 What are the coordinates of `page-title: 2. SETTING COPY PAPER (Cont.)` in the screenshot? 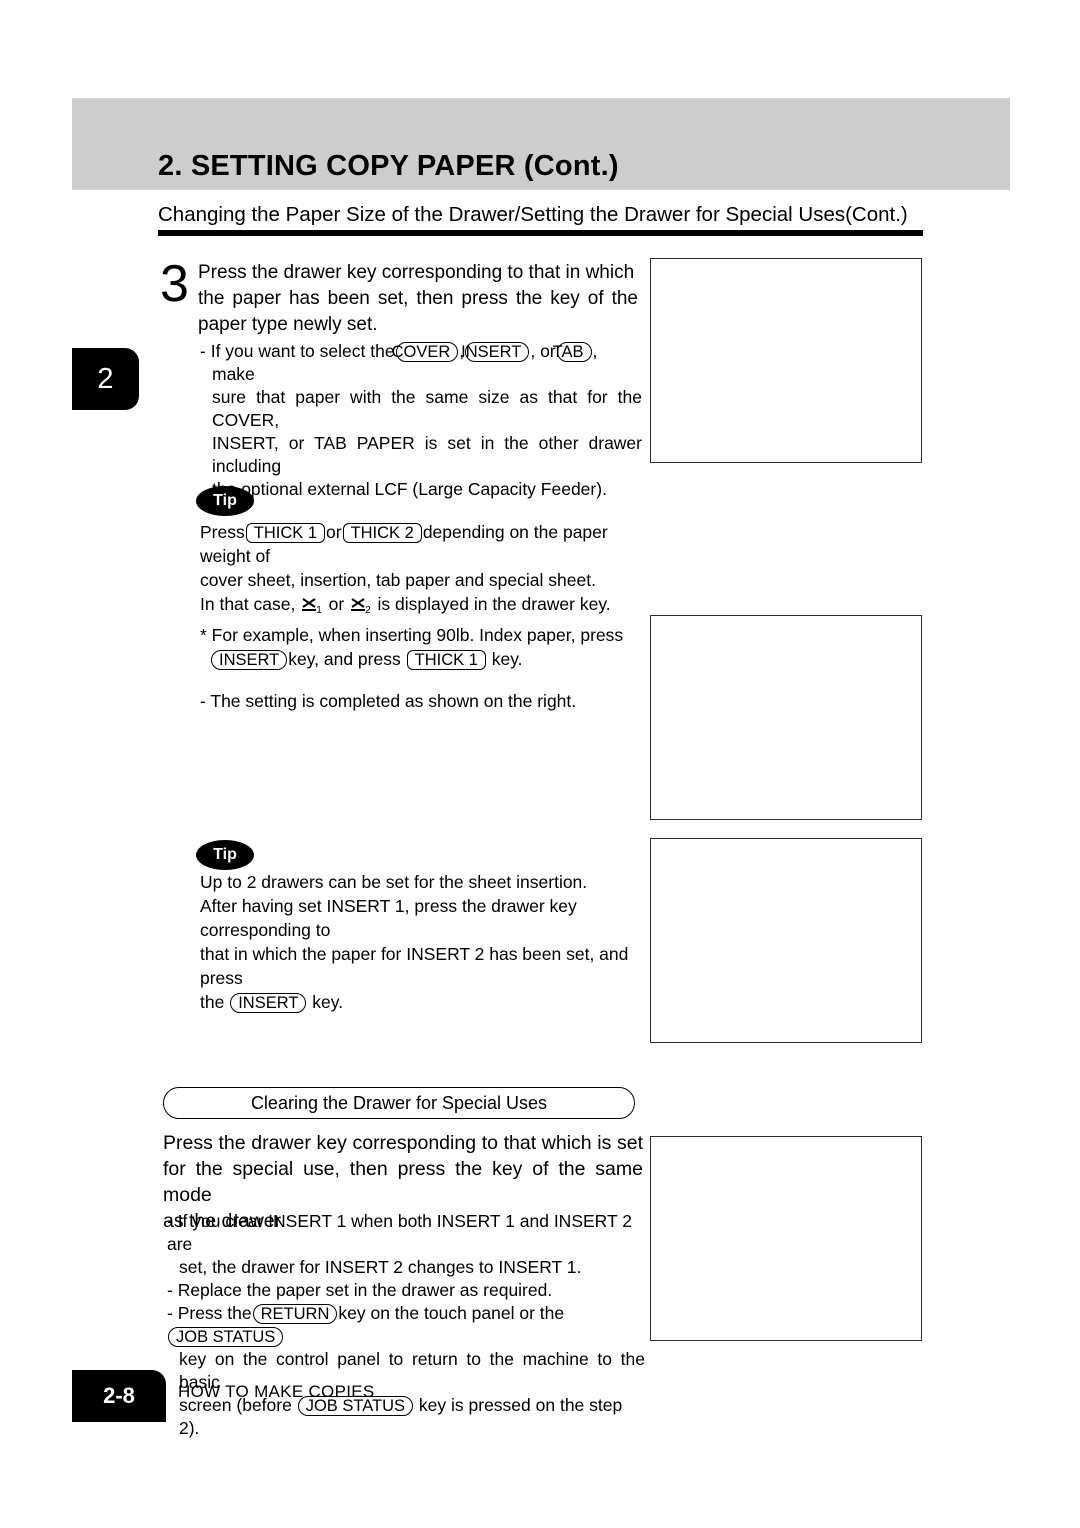 It's located at (388, 166).